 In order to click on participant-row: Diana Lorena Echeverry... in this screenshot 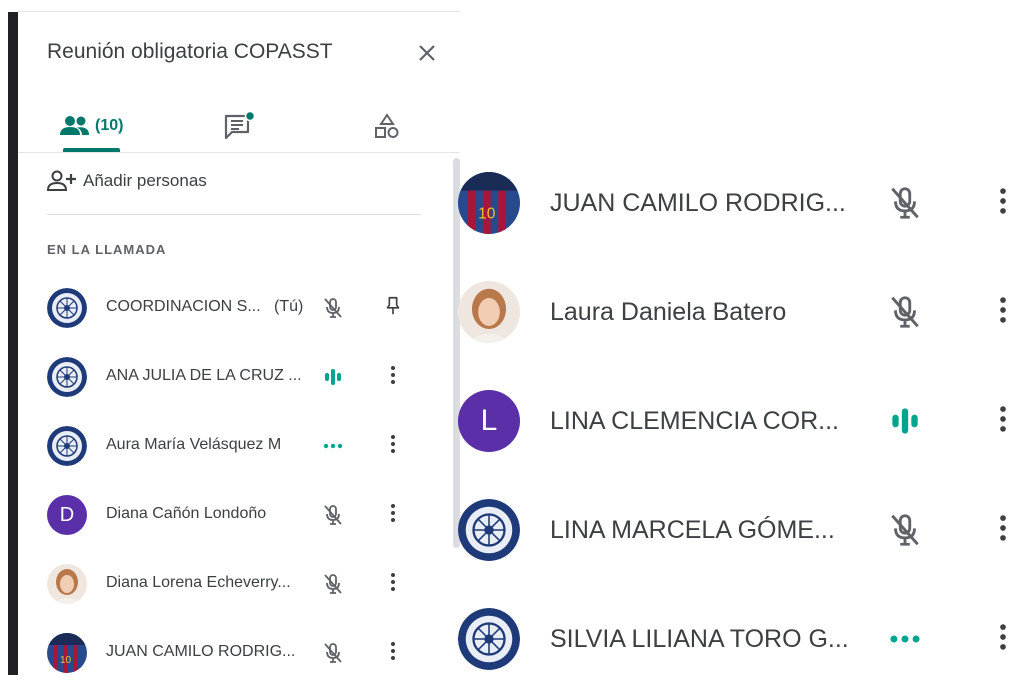, I will do `click(235, 585)`.